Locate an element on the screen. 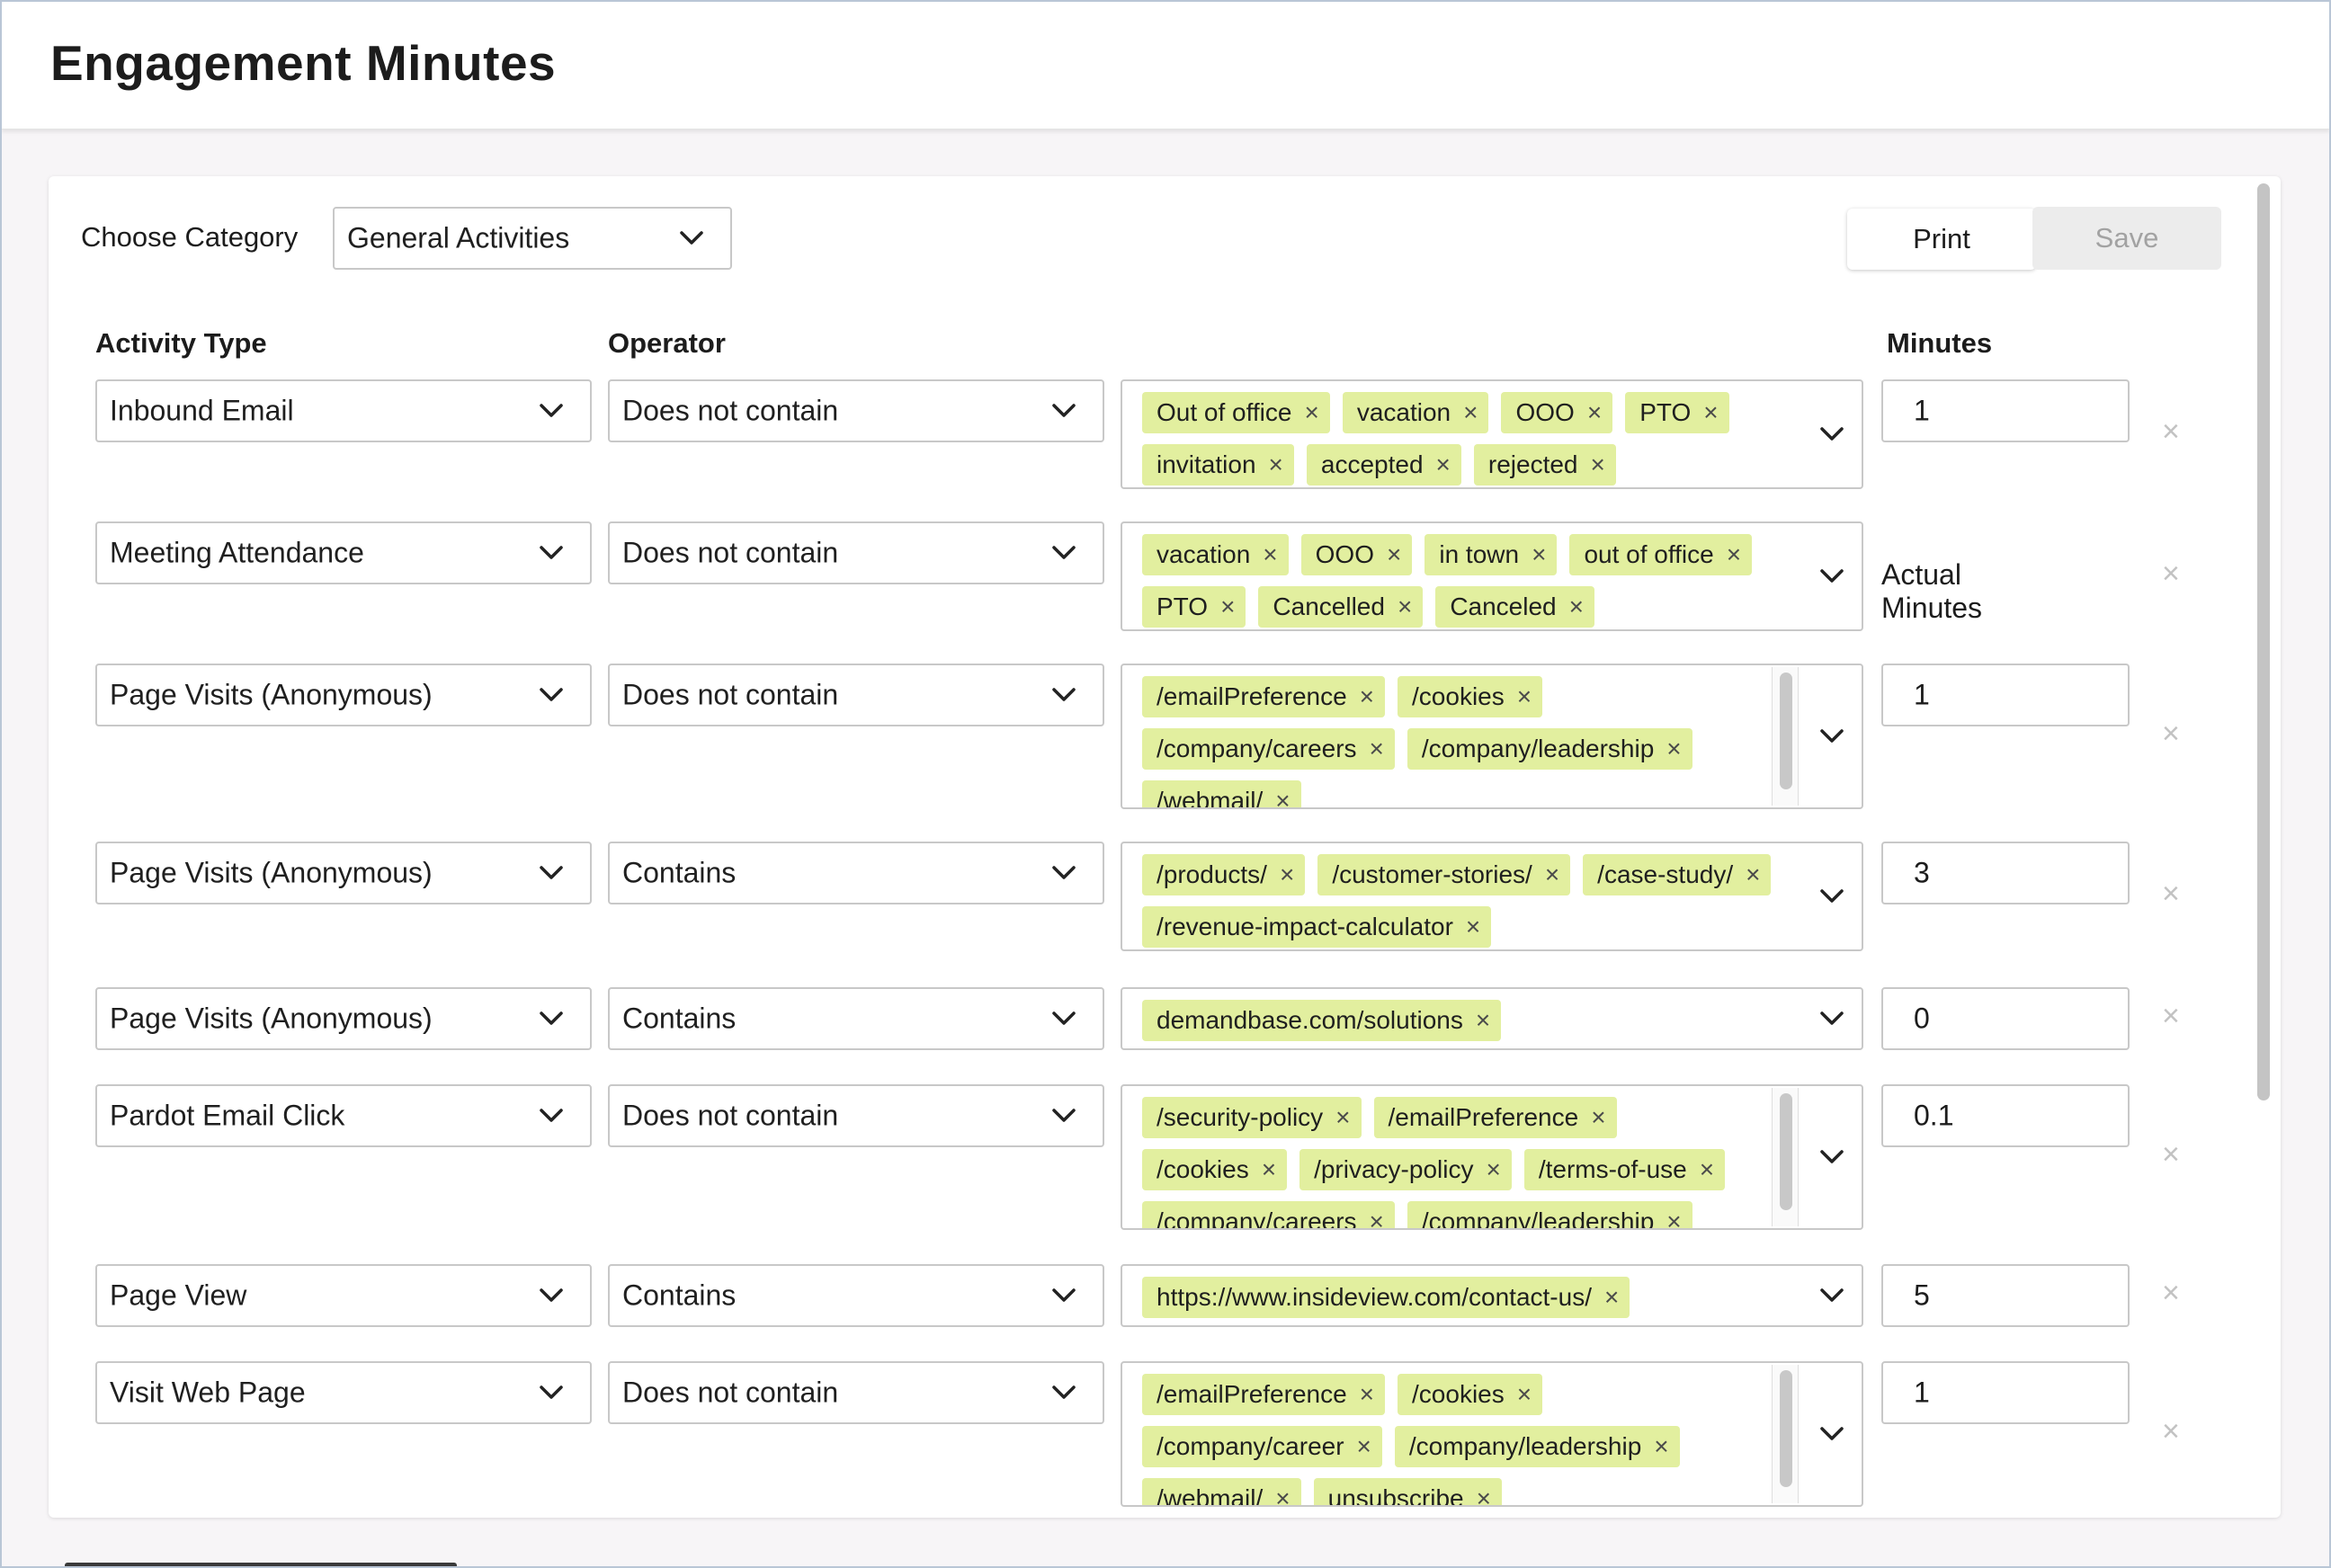 The image size is (2331, 1568). page-scrollbar-thumb is located at coordinates (2263, 642).